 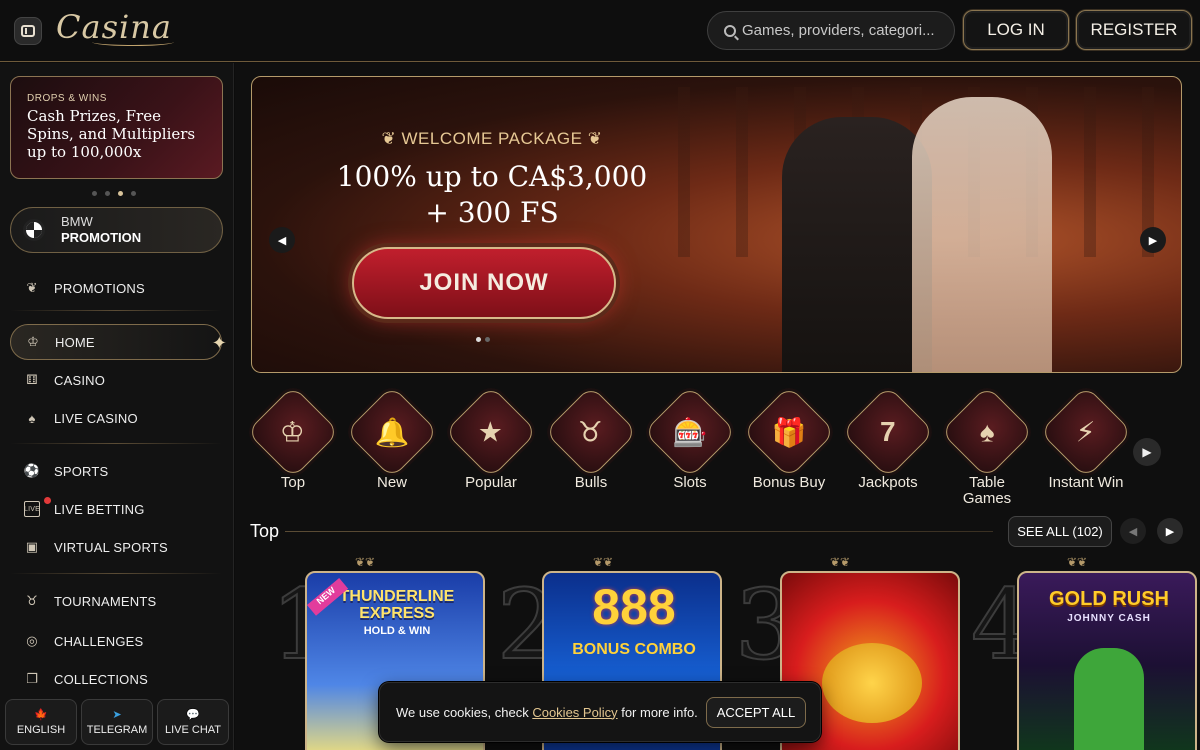 What do you see at coordinates (117, 722) in the screenshot?
I see `telegram-button: ➤ TELEGRAM` at bounding box center [117, 722].